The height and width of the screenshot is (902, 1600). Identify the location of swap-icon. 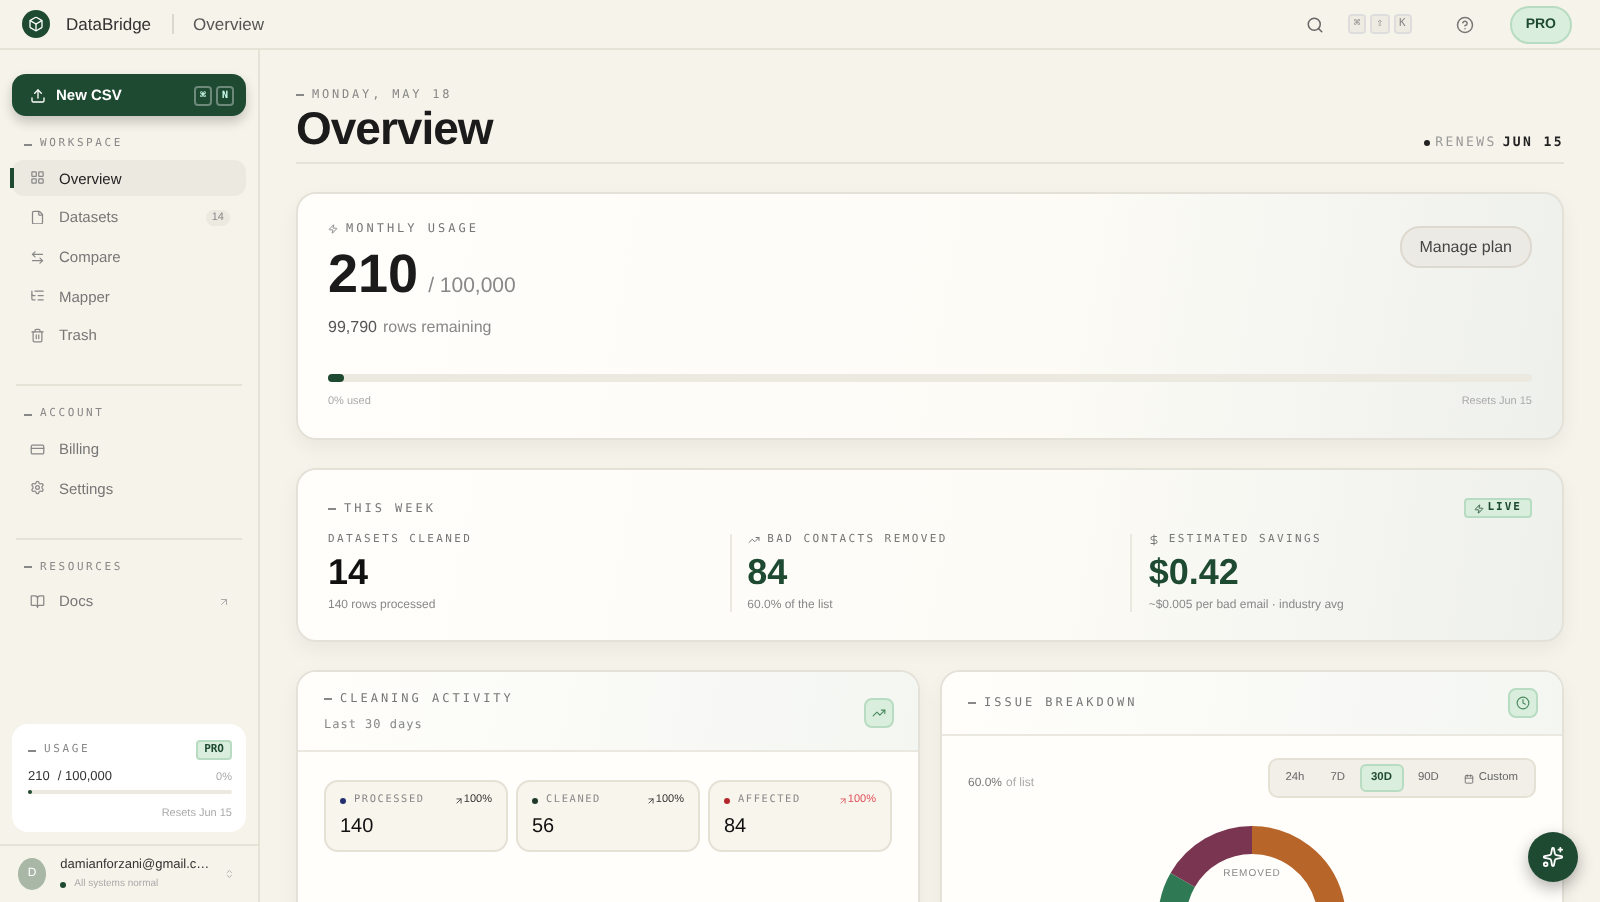
(37, 257).